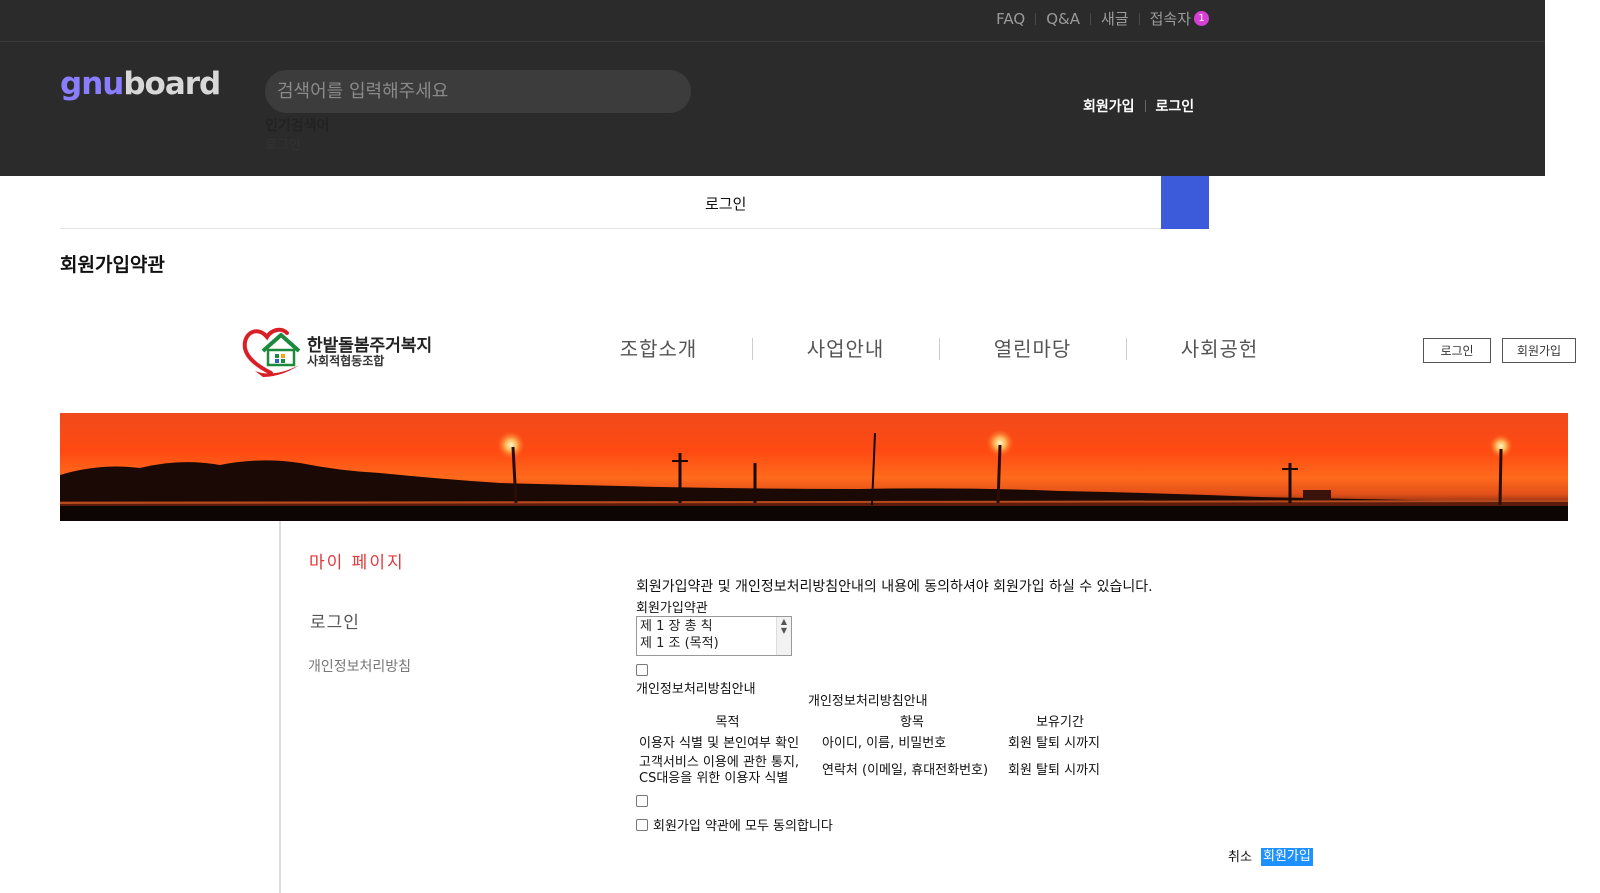  I want to click on cancel-link: 취소, so click(1240, 855).